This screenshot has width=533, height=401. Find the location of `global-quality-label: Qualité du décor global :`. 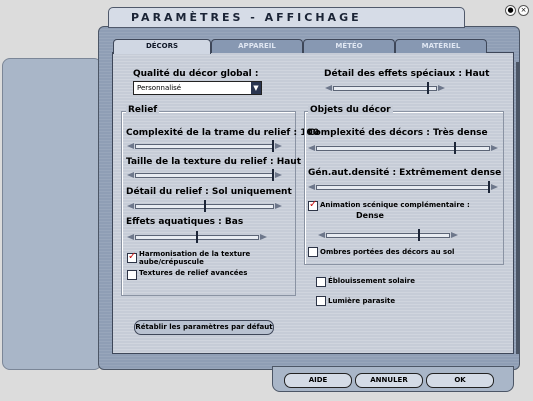

global-quality-label: Qualité du décor global : is located at coordinates (196, 74).